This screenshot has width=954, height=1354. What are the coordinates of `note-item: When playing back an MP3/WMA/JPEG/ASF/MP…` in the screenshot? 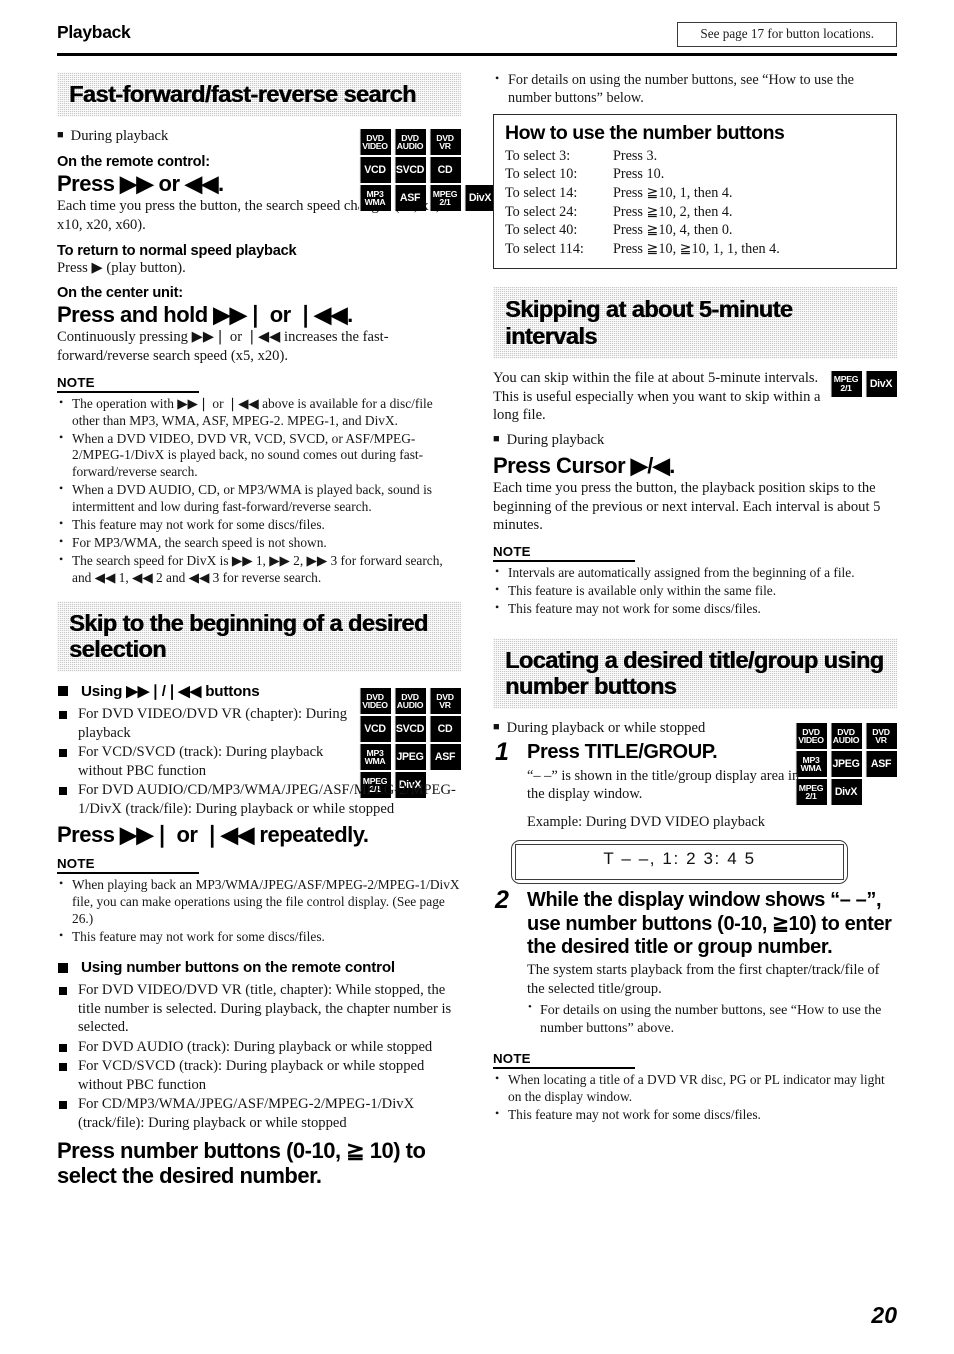 It's located at (259, 902).